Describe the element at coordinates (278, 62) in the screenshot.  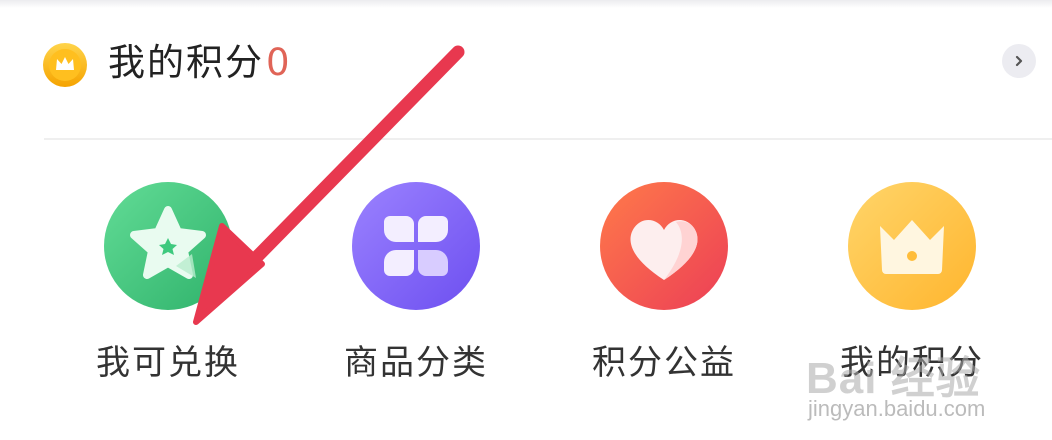
I see `points-value: 0` at that location.